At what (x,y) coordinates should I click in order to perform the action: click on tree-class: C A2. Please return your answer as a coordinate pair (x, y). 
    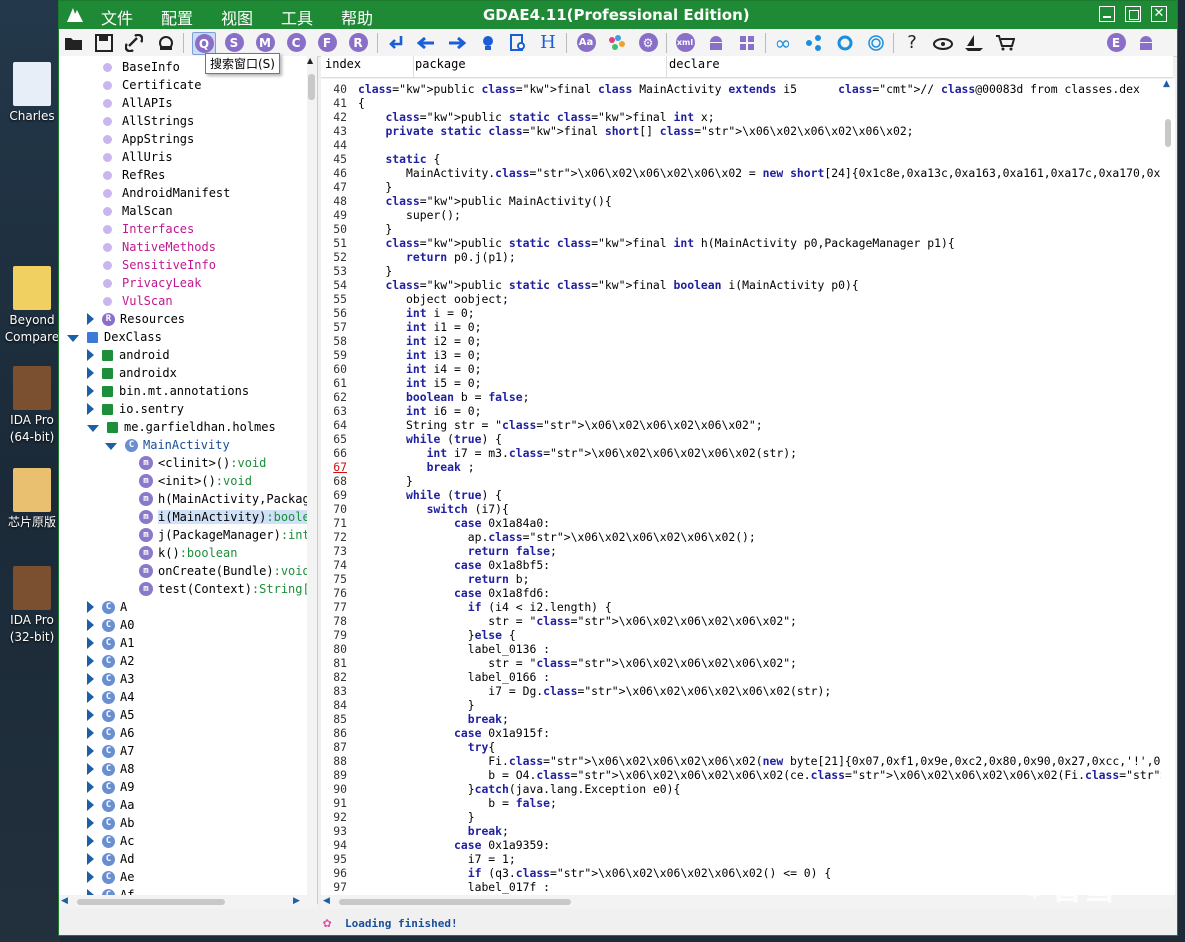
    Looking at the image, I should click on (110, 661).